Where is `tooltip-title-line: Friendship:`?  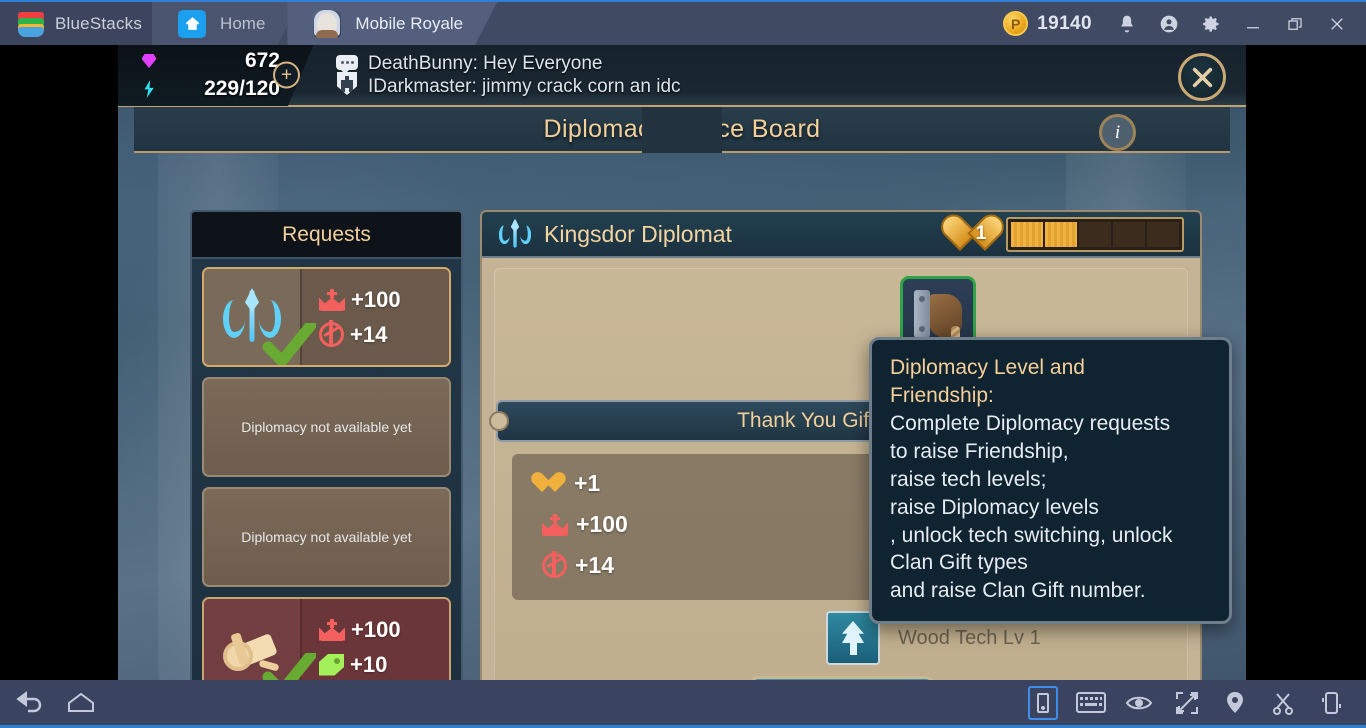 tooltip-title-line: Friendship: is located at coordinates (942, 395).